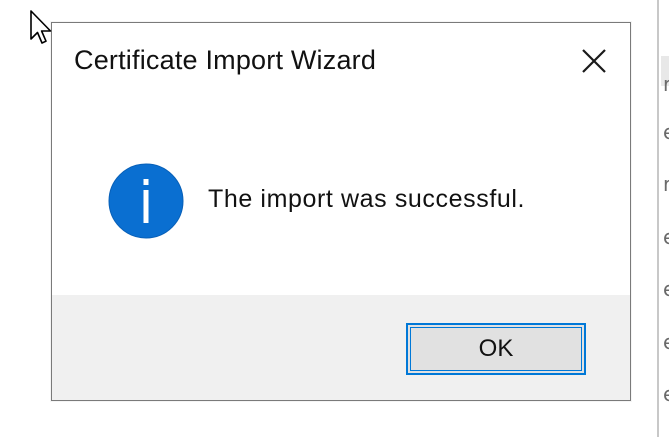  Describe the element at coordinates (146, 201) in the screenshot. I see `info-icon` at that location.